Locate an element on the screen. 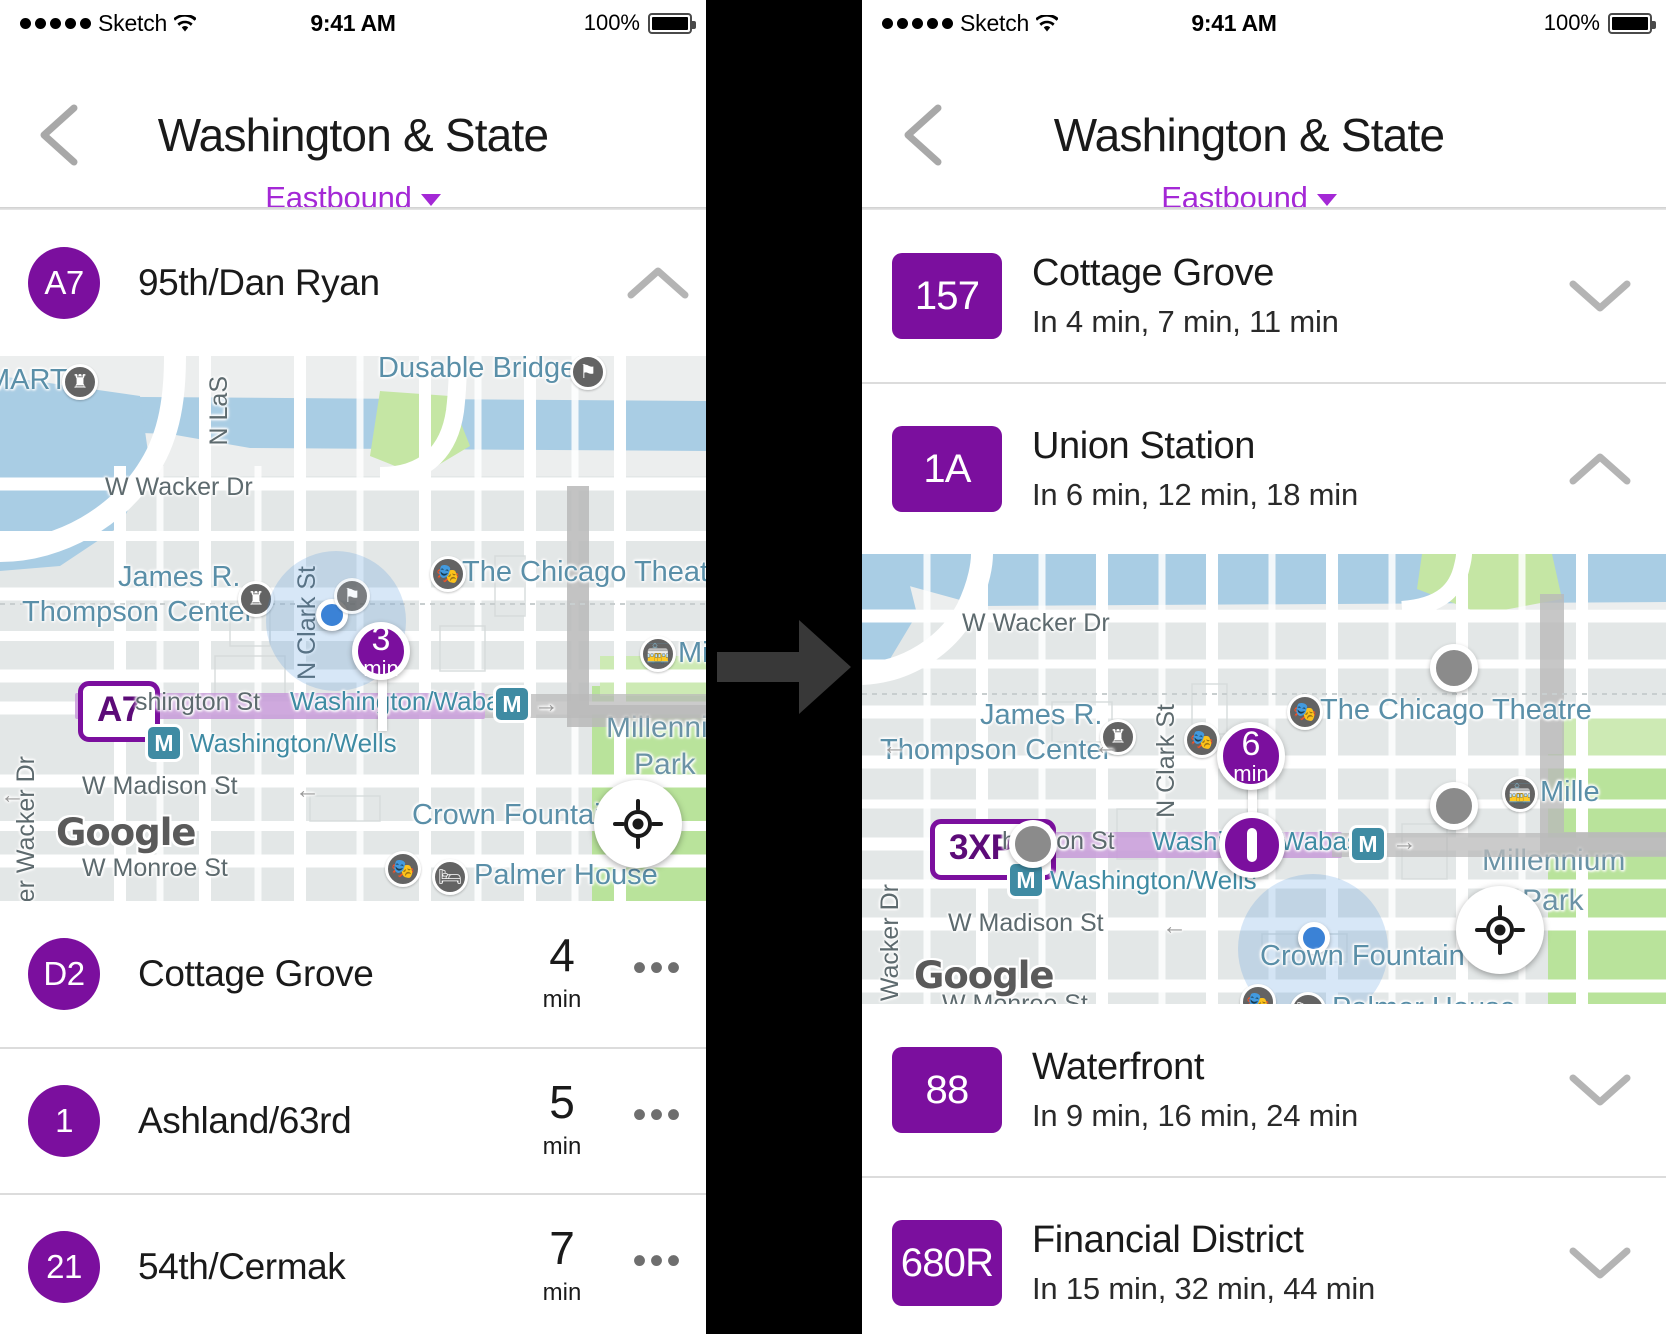  map-label: Mille is located at coordinates (1570, 792).